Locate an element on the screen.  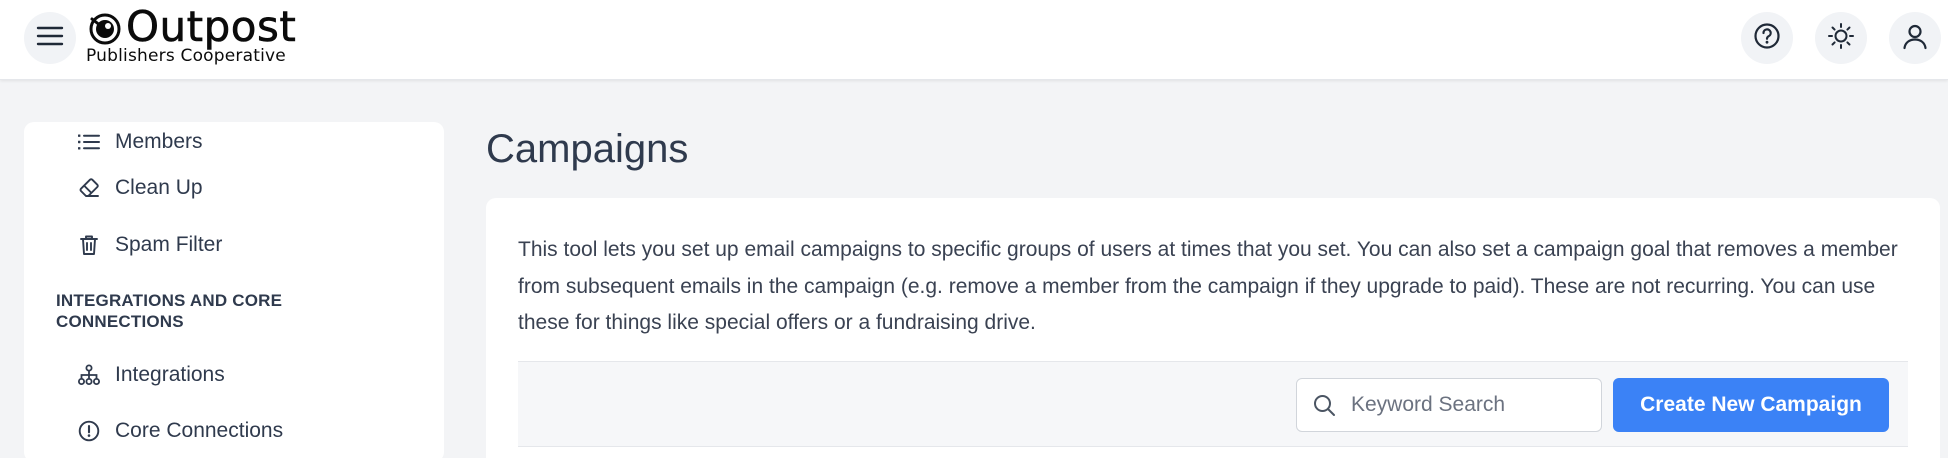
page-title: Campaigns is located at coordinates (587, 149).